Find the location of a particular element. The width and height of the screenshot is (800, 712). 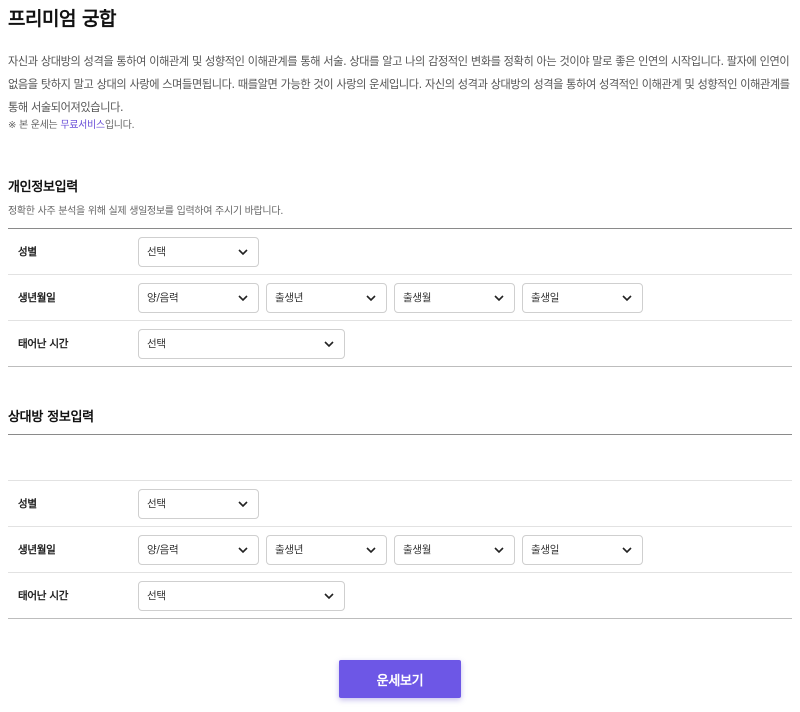

personal-birth-row: 생년월일 양/음력 출생년 출생월 출생일 is located at coordinates (400, 298).